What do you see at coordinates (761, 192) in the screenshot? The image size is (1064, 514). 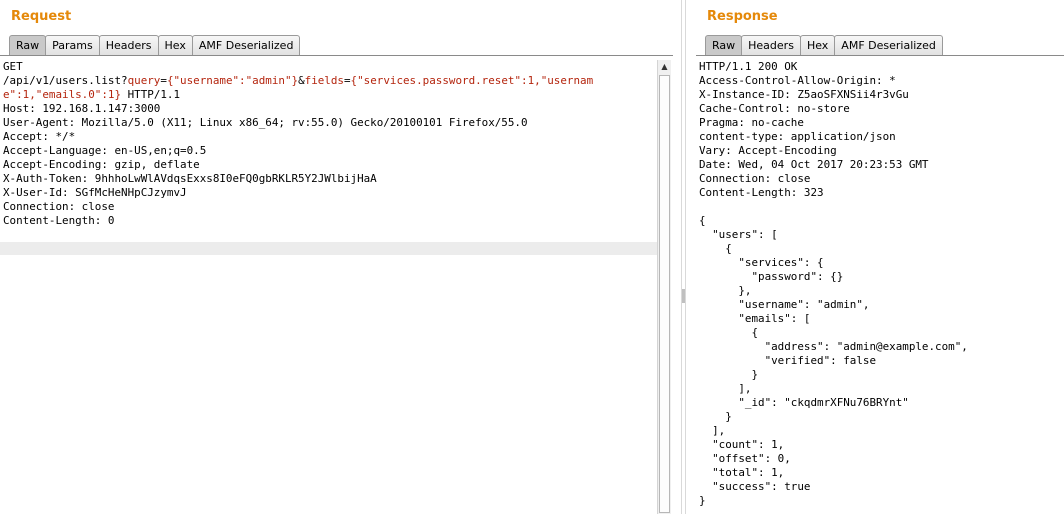 I see `response-line: Content-Length: 323` at bounding box center [761, 192].